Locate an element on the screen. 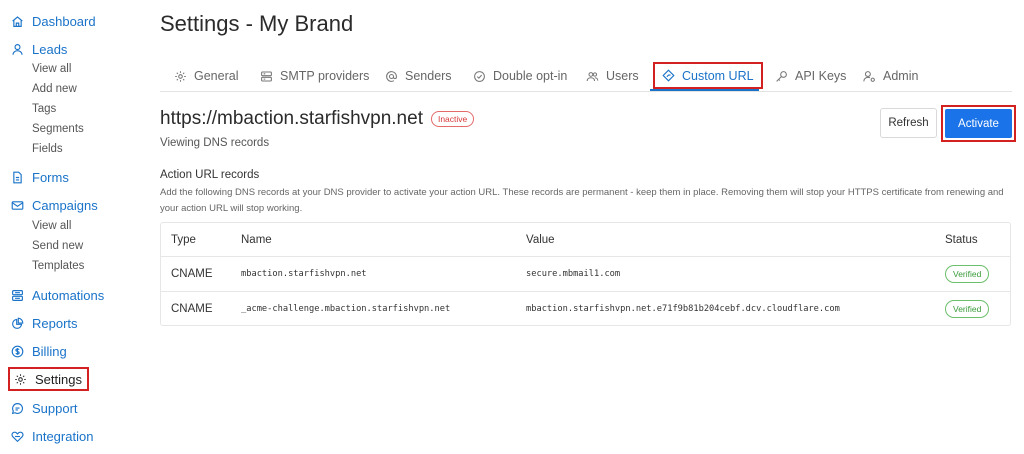 Image resolution: width=1024 pixels, height=454 pixels. sidebar-item-campaigns: Campaigns is located at coordinates (54, 205).